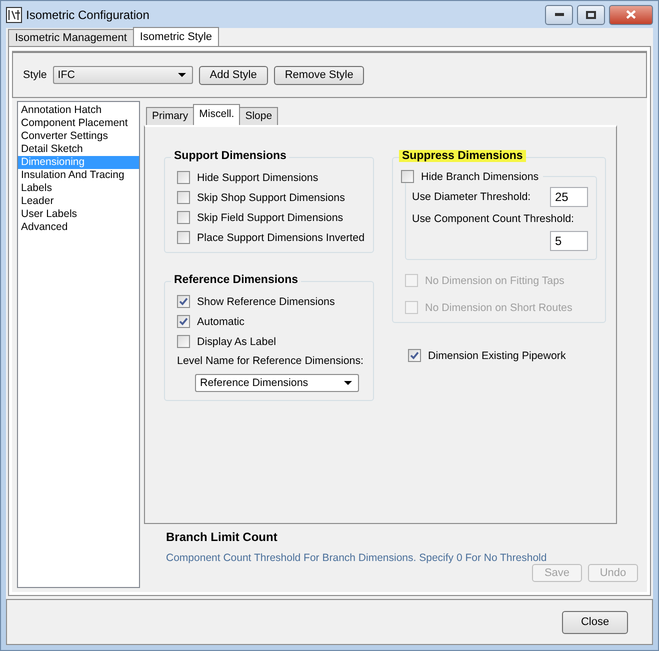 The height and width of the screenshot is (651, 659). Describe the element at coordinates (471, 197) in the screenshot. I see `diameter-threshold-label: Use Diameter Threshold:` at that location.